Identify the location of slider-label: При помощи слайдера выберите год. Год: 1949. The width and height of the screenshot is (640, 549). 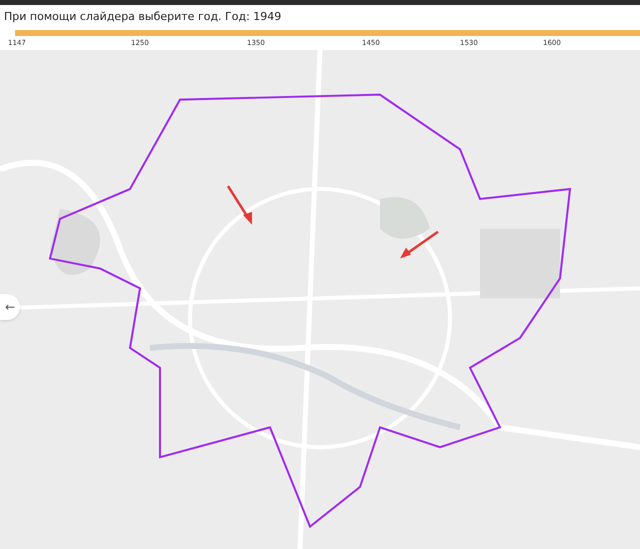
(143, 16).